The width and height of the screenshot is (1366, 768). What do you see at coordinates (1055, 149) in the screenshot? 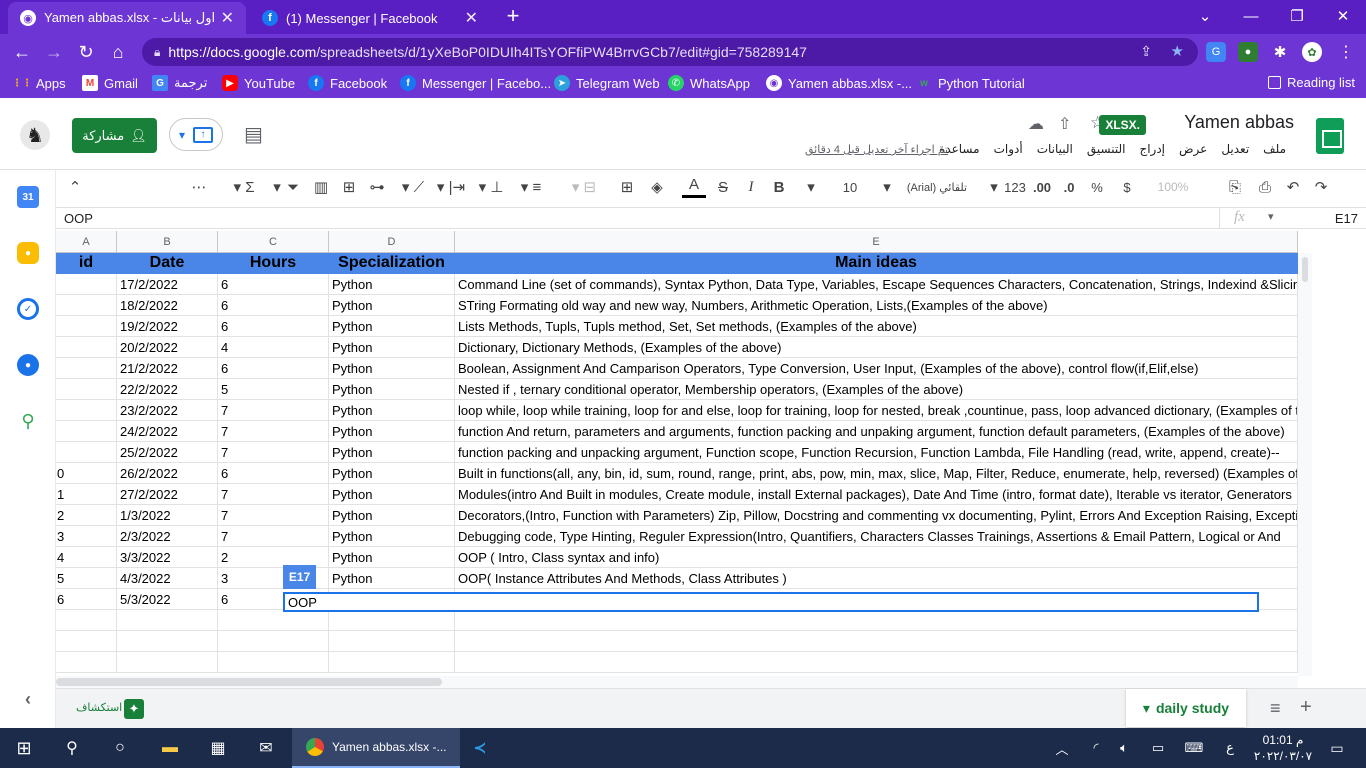
I see `menu-data: البيانات` at bounding box center [1055, 149].